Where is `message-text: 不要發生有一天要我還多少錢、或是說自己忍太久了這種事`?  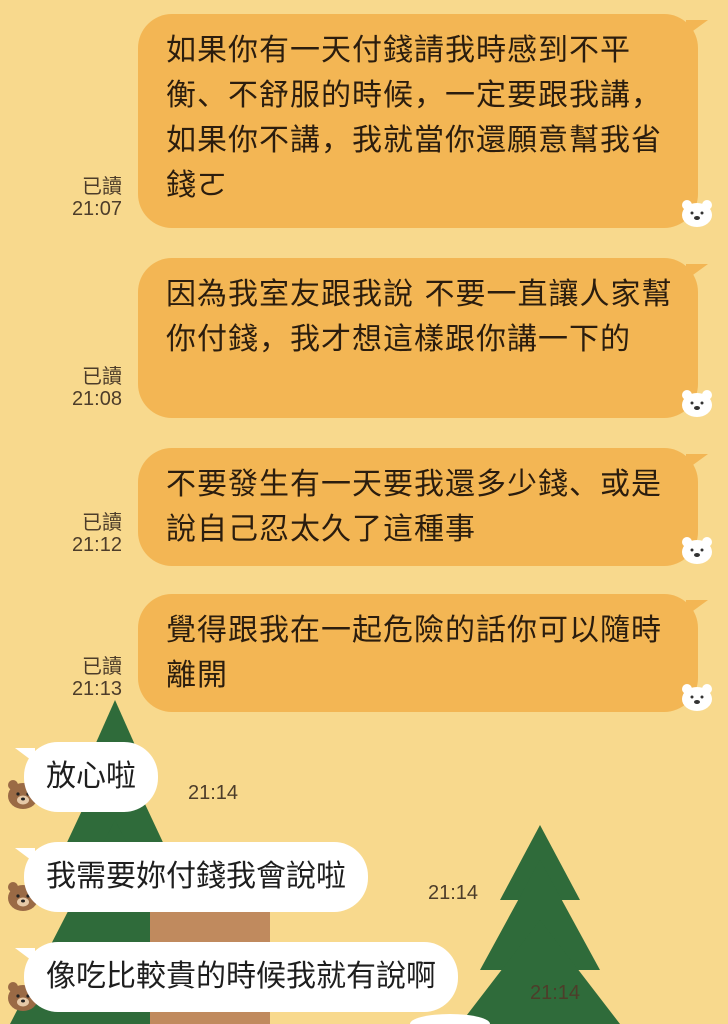 message-text: 不要發生有一天要我還多少錢、或是說自己忍太久了這種事 is located at coordinates (414, 507).